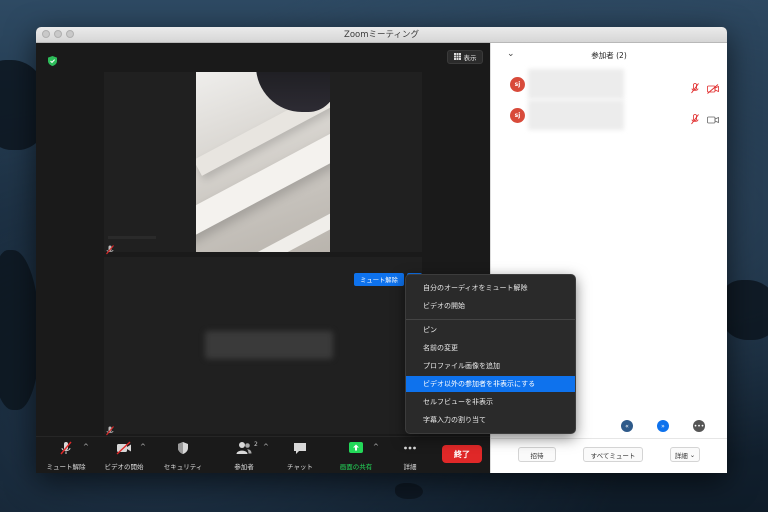 This screenshot has width=768, height=512. What do you see at coordinates (66, 467) in the screenshot?
I see `unmute-label: ミュート解除` at bounding box center [66, 467].